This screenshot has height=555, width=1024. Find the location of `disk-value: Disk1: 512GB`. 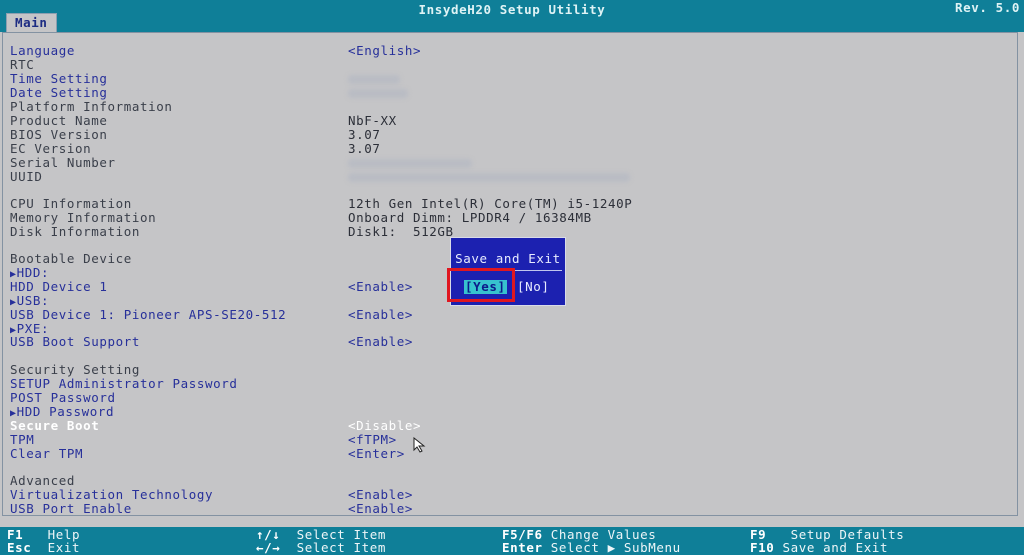

disk-value: Disk1: 512GB is located at coordinates (401, 231).